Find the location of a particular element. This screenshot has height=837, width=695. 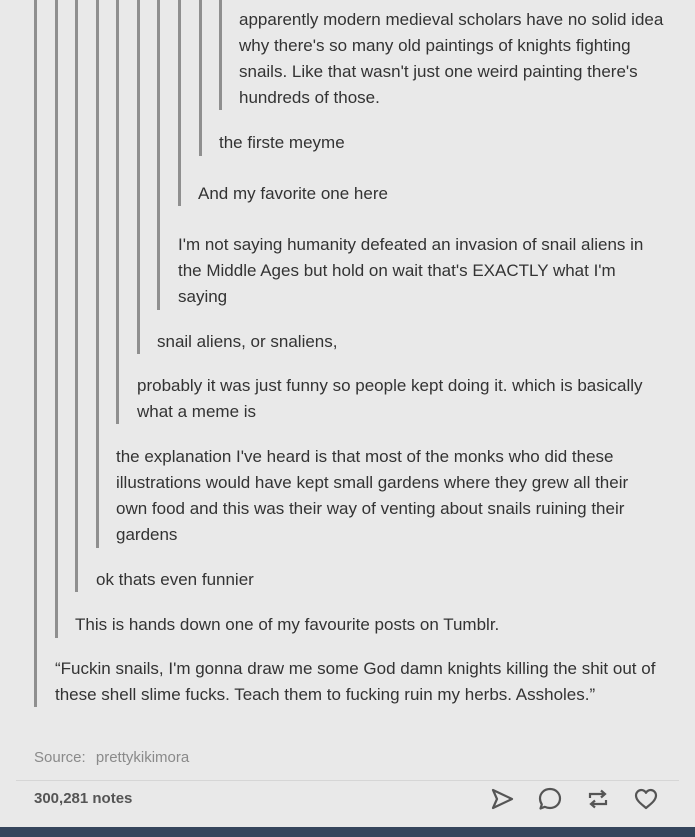

post-source: Source: prettykikimora is located at coordinates (111, 757).